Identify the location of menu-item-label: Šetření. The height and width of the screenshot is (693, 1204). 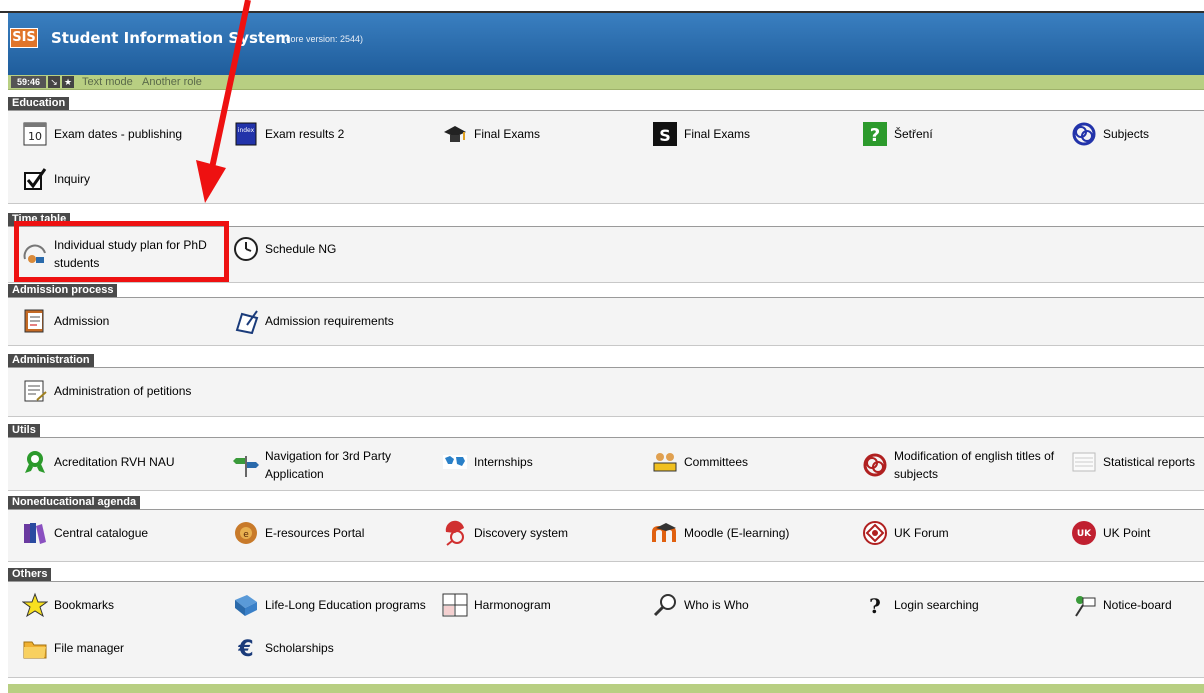
(913, 134).